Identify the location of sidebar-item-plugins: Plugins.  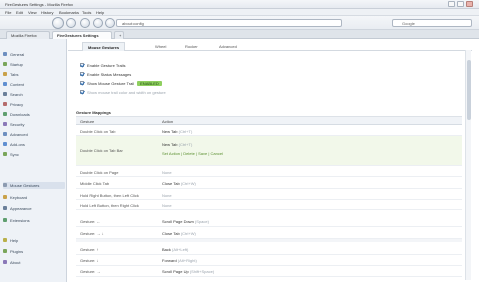
(34, 251).